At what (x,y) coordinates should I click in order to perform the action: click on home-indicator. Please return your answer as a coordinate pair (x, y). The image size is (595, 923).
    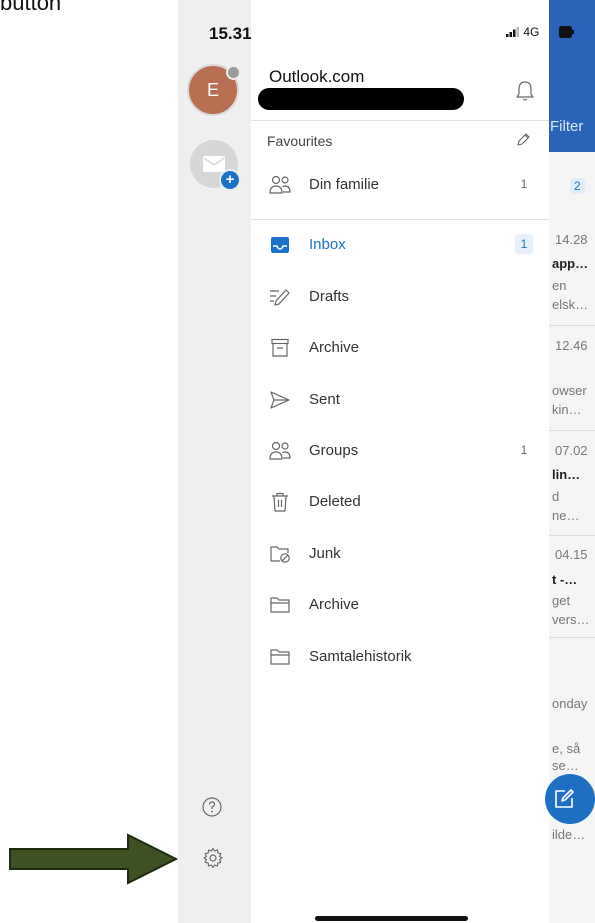
    Looking at the image, I should click on (391, 918).